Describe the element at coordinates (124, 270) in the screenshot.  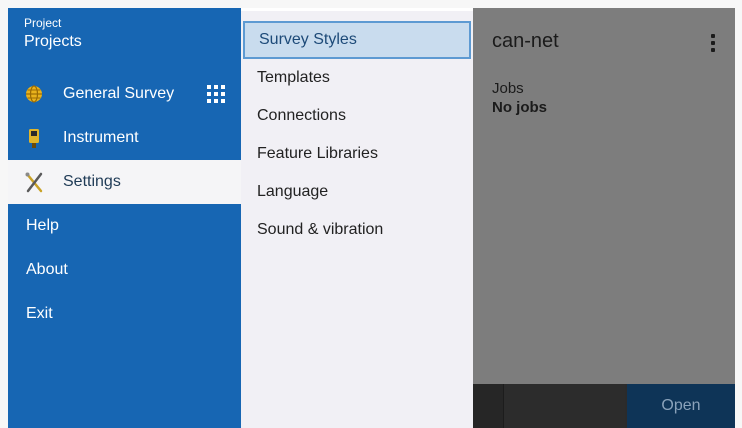
I see `nav-item-about: About` at that location.